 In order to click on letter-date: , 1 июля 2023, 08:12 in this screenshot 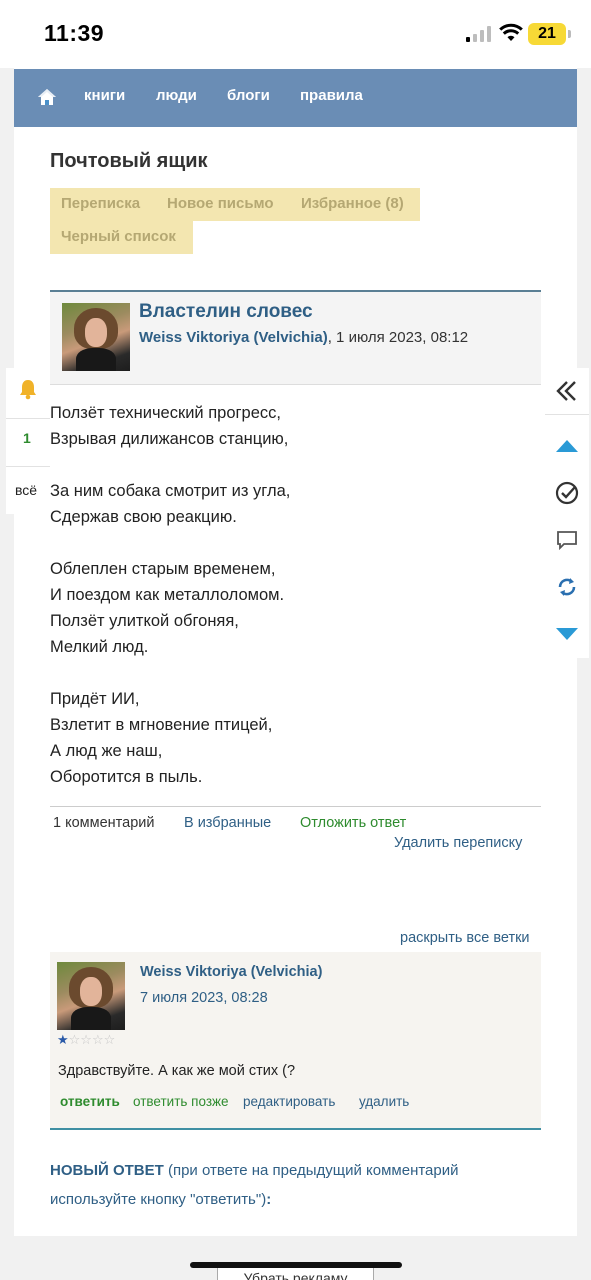, I will do `click(398, 337)`.